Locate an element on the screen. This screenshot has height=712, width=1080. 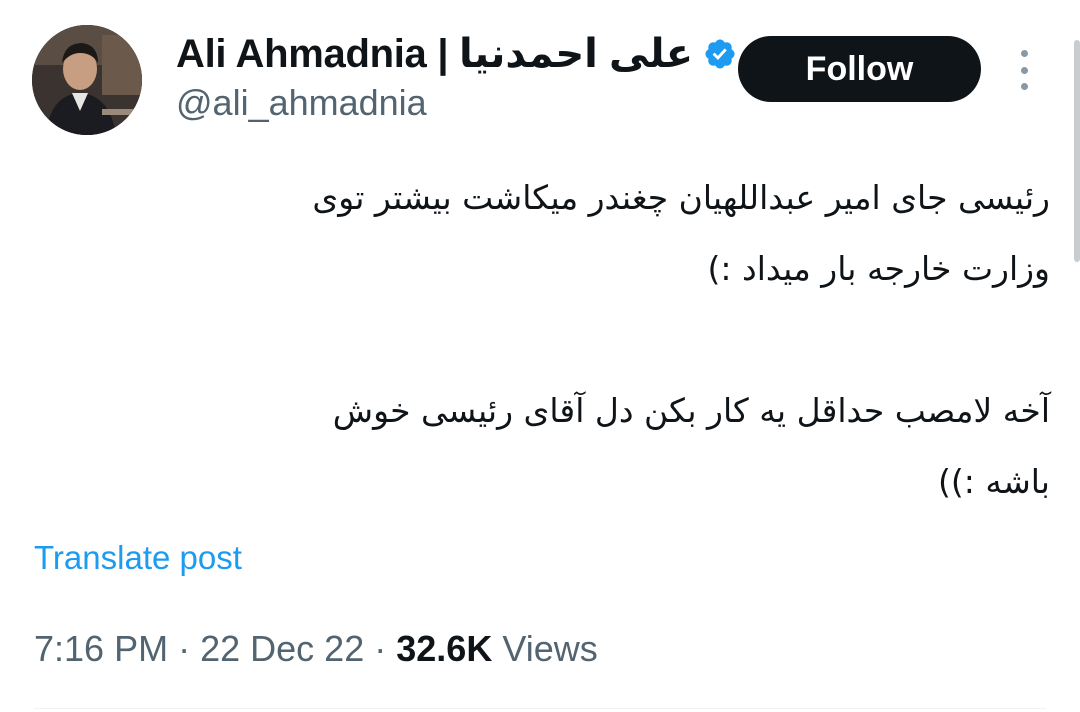
scrollbar is located at coordinates (1077, 151).